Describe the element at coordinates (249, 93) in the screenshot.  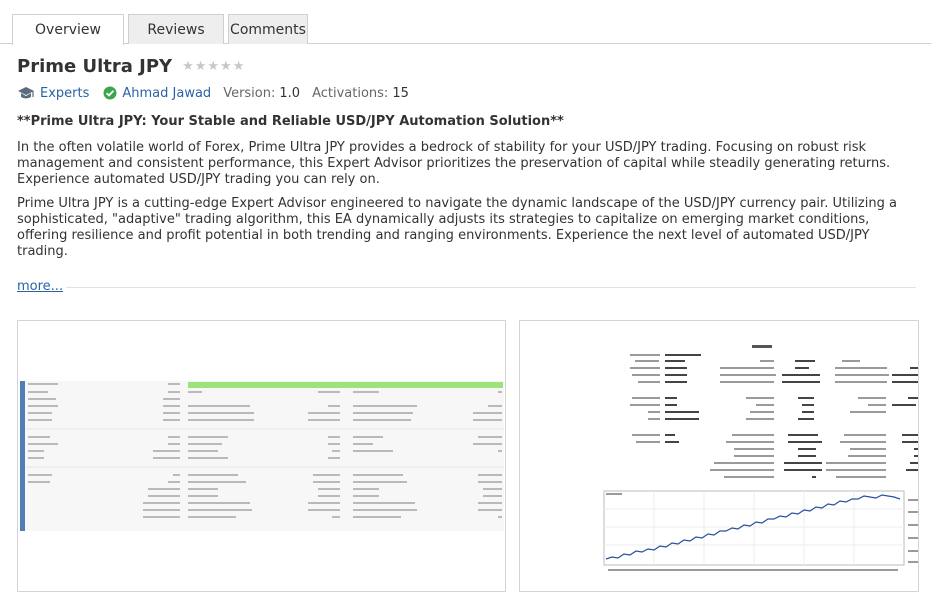
I see `version-label: Version:` at that location.